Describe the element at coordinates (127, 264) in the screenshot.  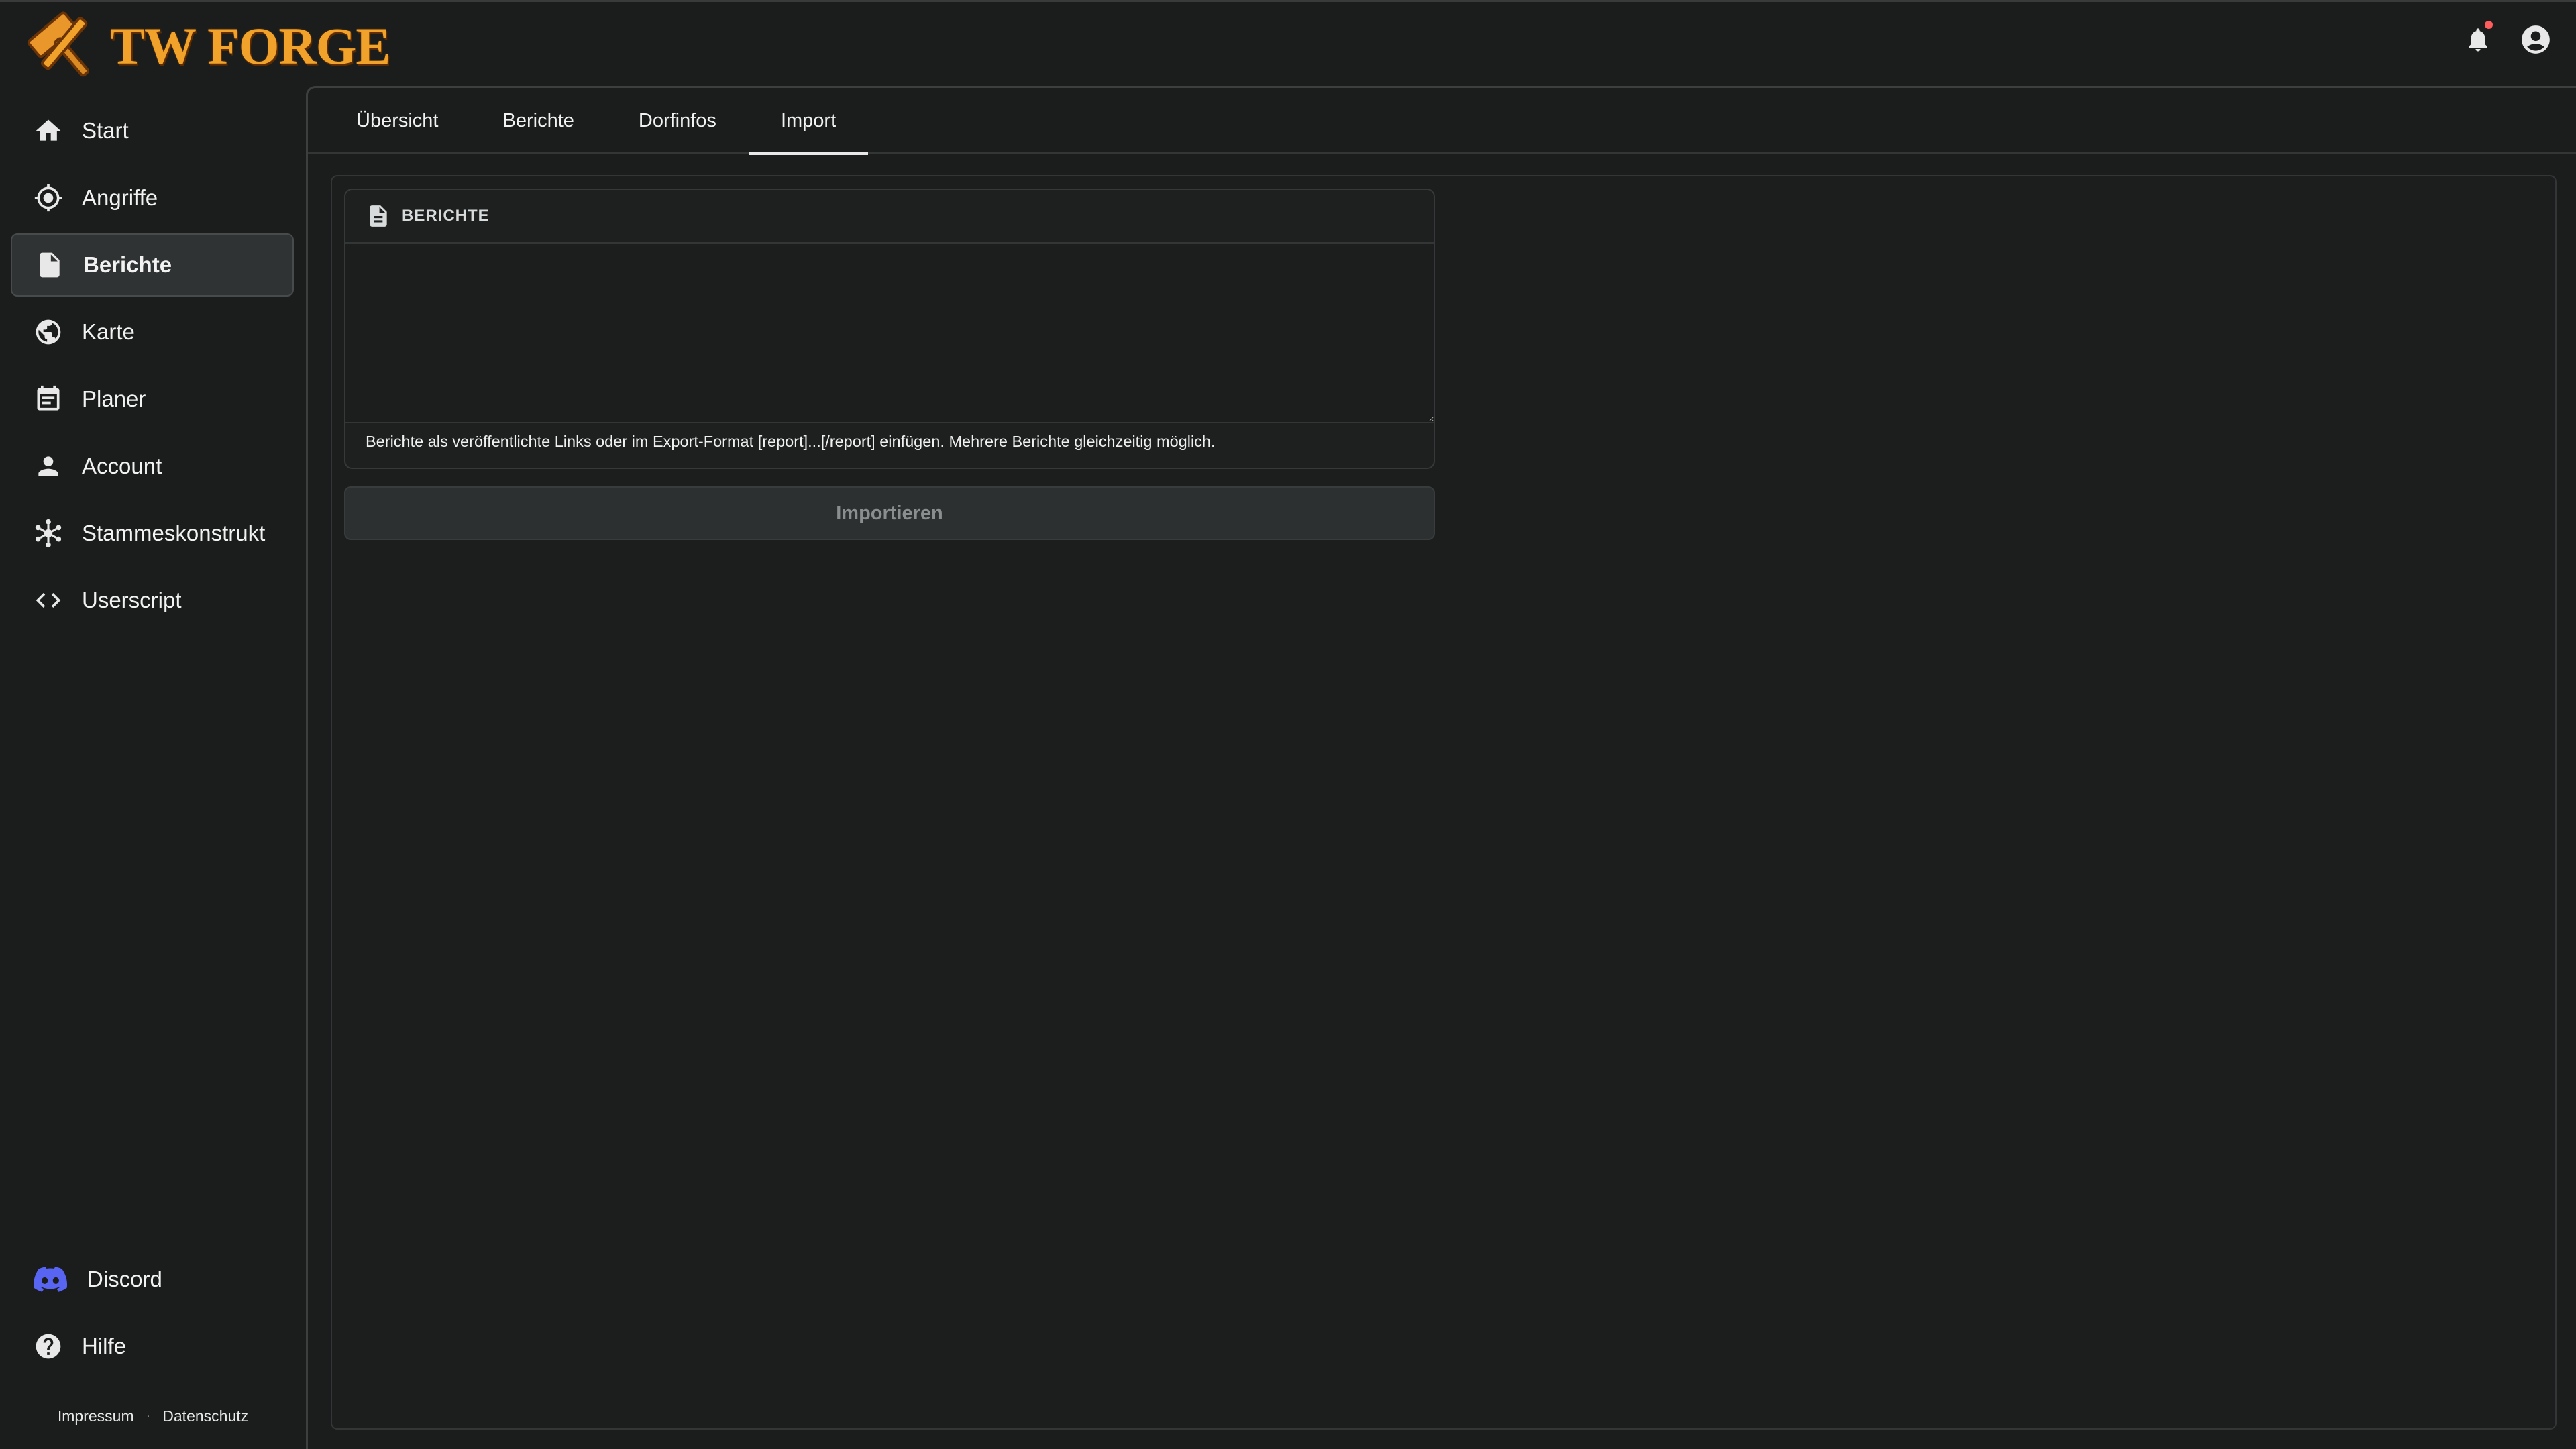
I see `sidebar-item-label: Berichte` at that location.